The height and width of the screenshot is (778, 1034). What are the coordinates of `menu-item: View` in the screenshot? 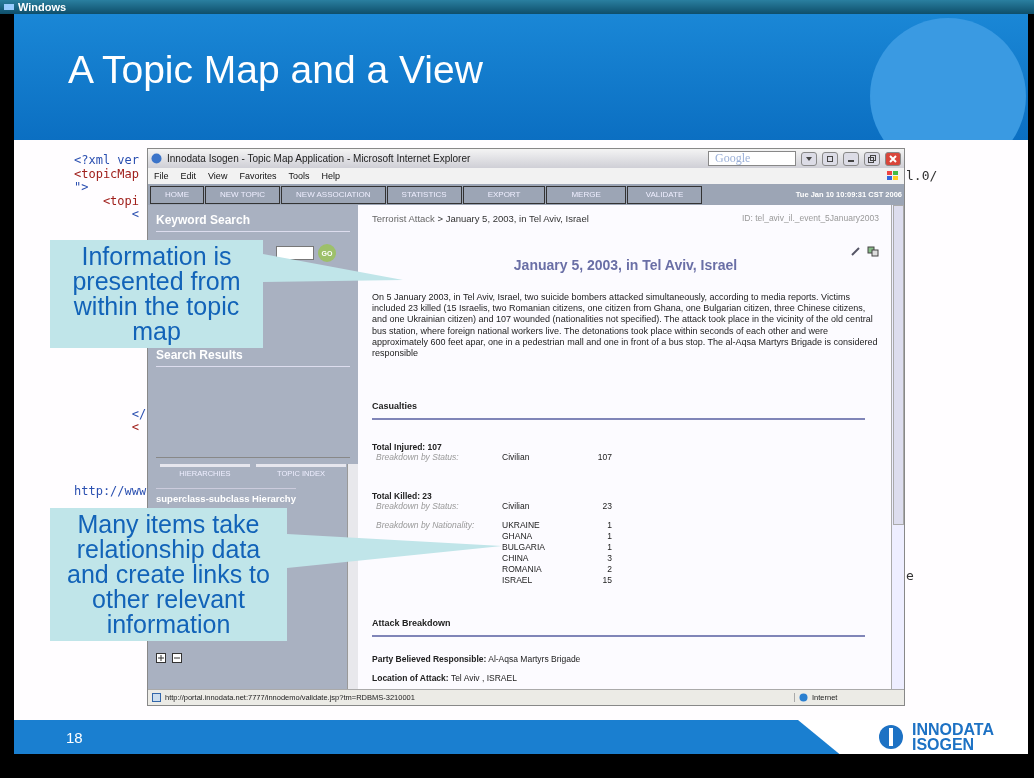 It's located at (218, 176).